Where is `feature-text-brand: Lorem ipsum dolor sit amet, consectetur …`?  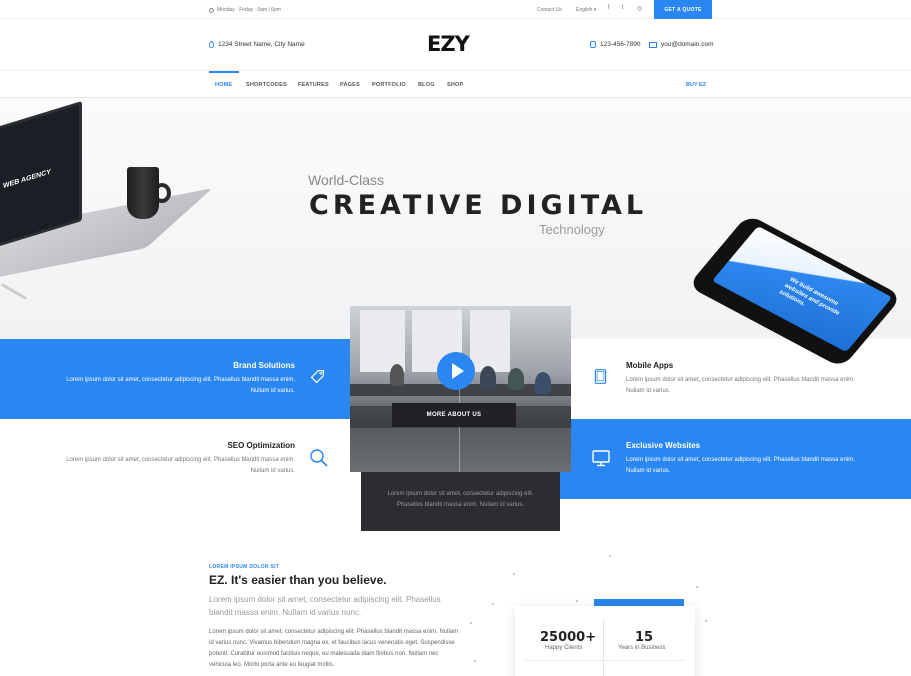 feature-text-brand: Lorem ipsum dolor sit amet, consectetur … is located at coordinates (180, 385).